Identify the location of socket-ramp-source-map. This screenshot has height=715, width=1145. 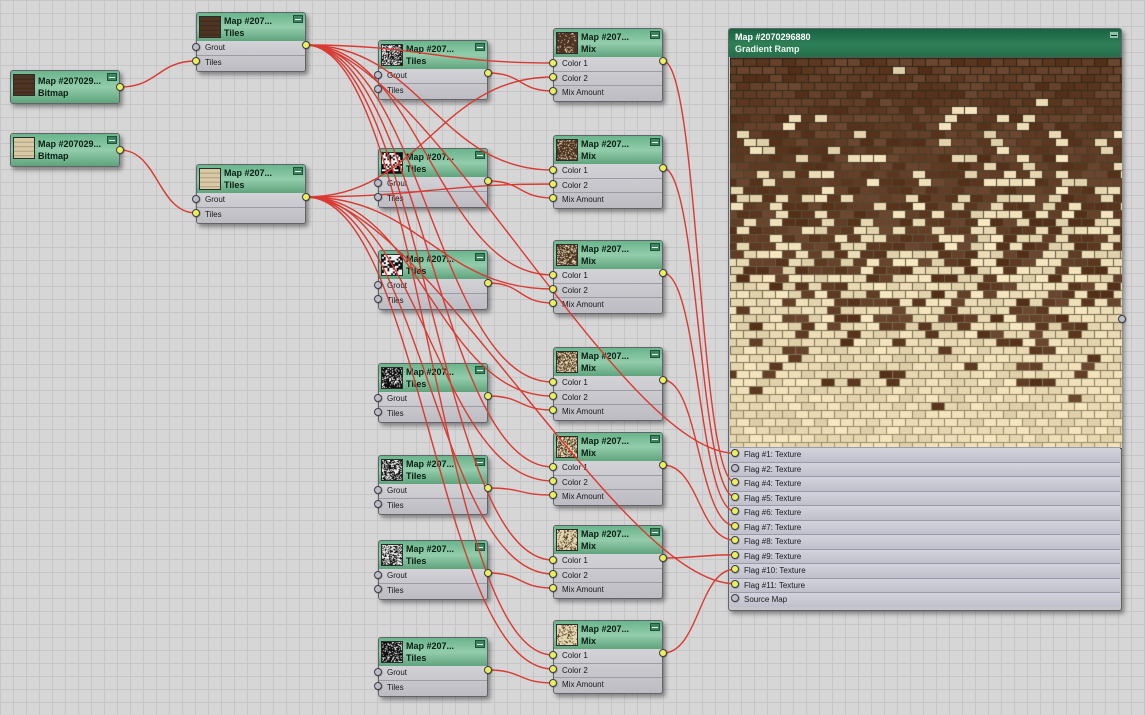
(735, 598).